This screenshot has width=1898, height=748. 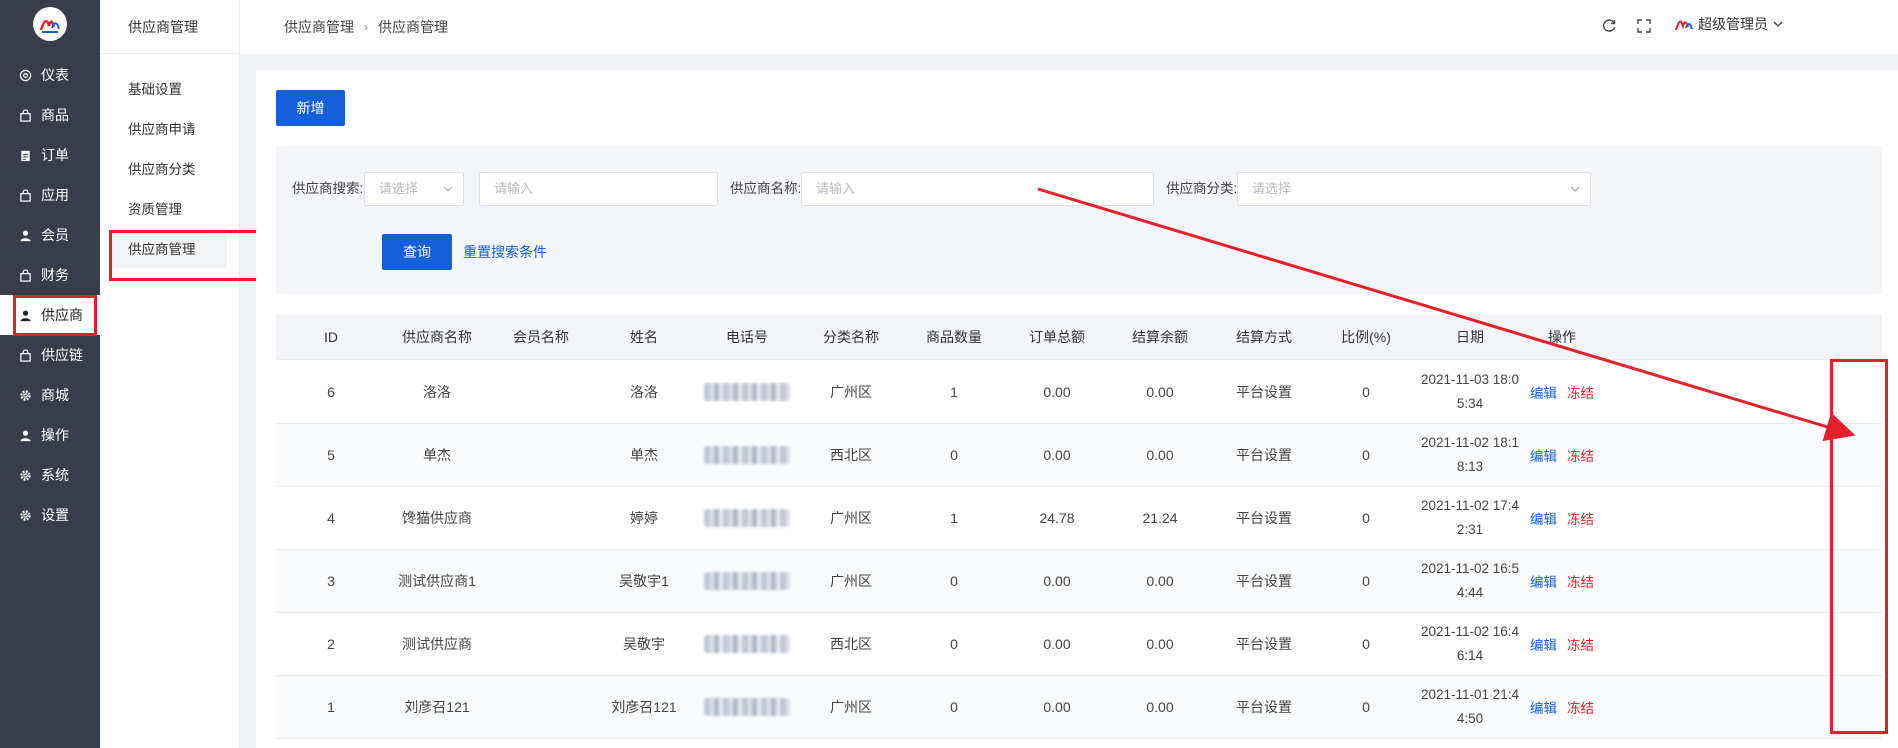 What do you see at coordinates (50, 475) in the screenshot?
I see `sidebar-item: 系统` at bounding box center [50, 475].